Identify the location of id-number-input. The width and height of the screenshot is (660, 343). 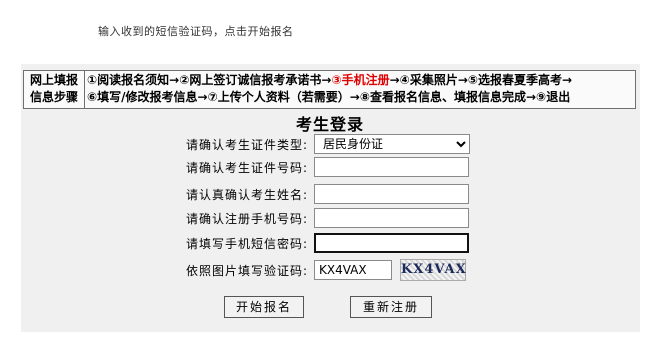
(391, 167).